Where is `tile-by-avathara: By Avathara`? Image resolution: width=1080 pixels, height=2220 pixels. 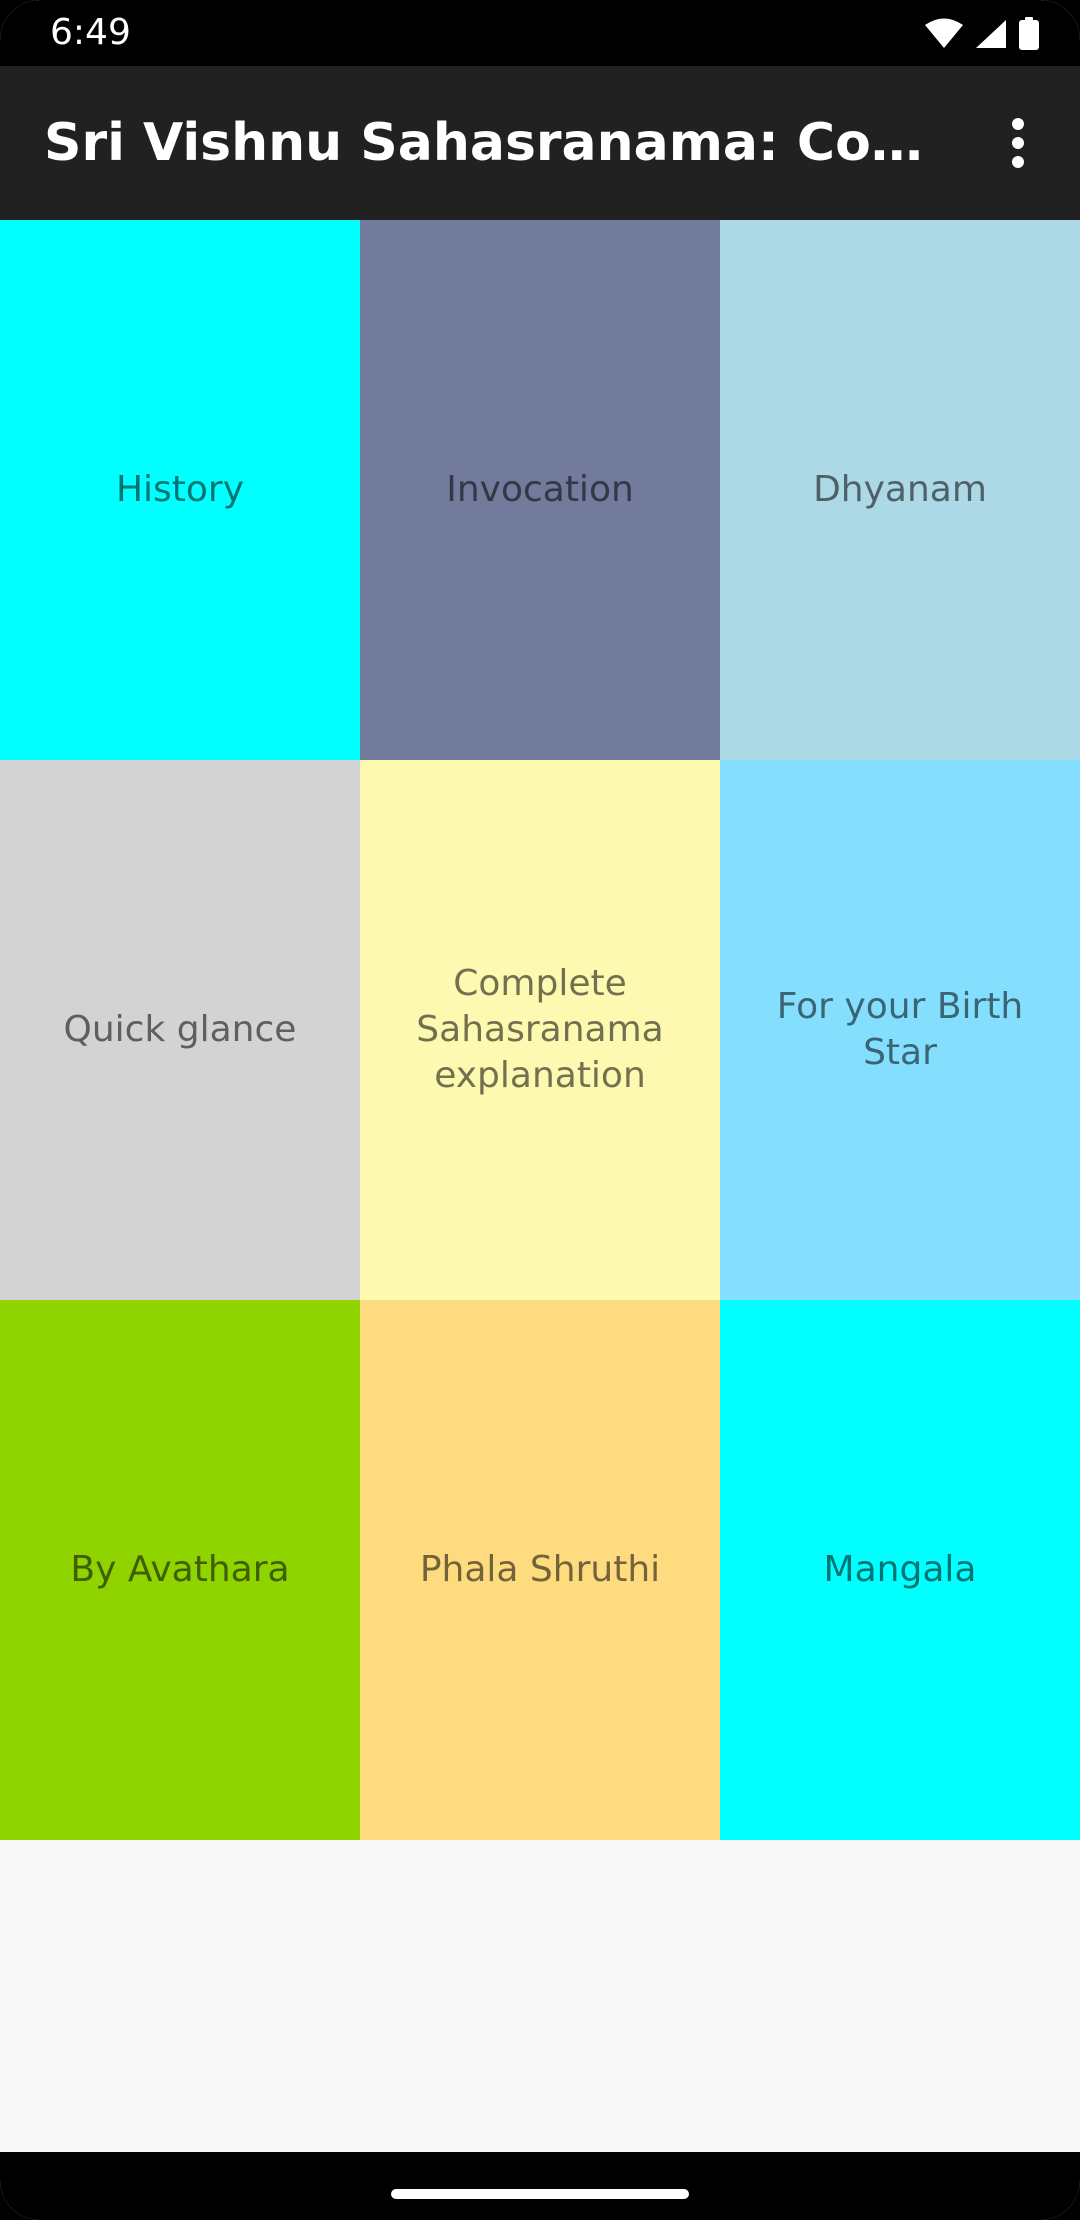 tile-by-avathara: By Avathara is located at coordinates (180, 1570).